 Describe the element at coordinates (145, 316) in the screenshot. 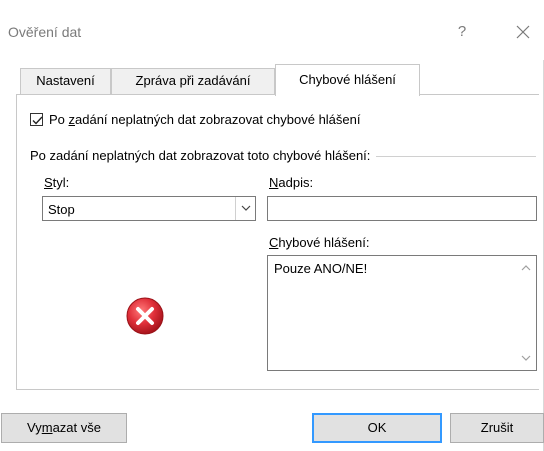

I see `error-stop-icon` at that location.